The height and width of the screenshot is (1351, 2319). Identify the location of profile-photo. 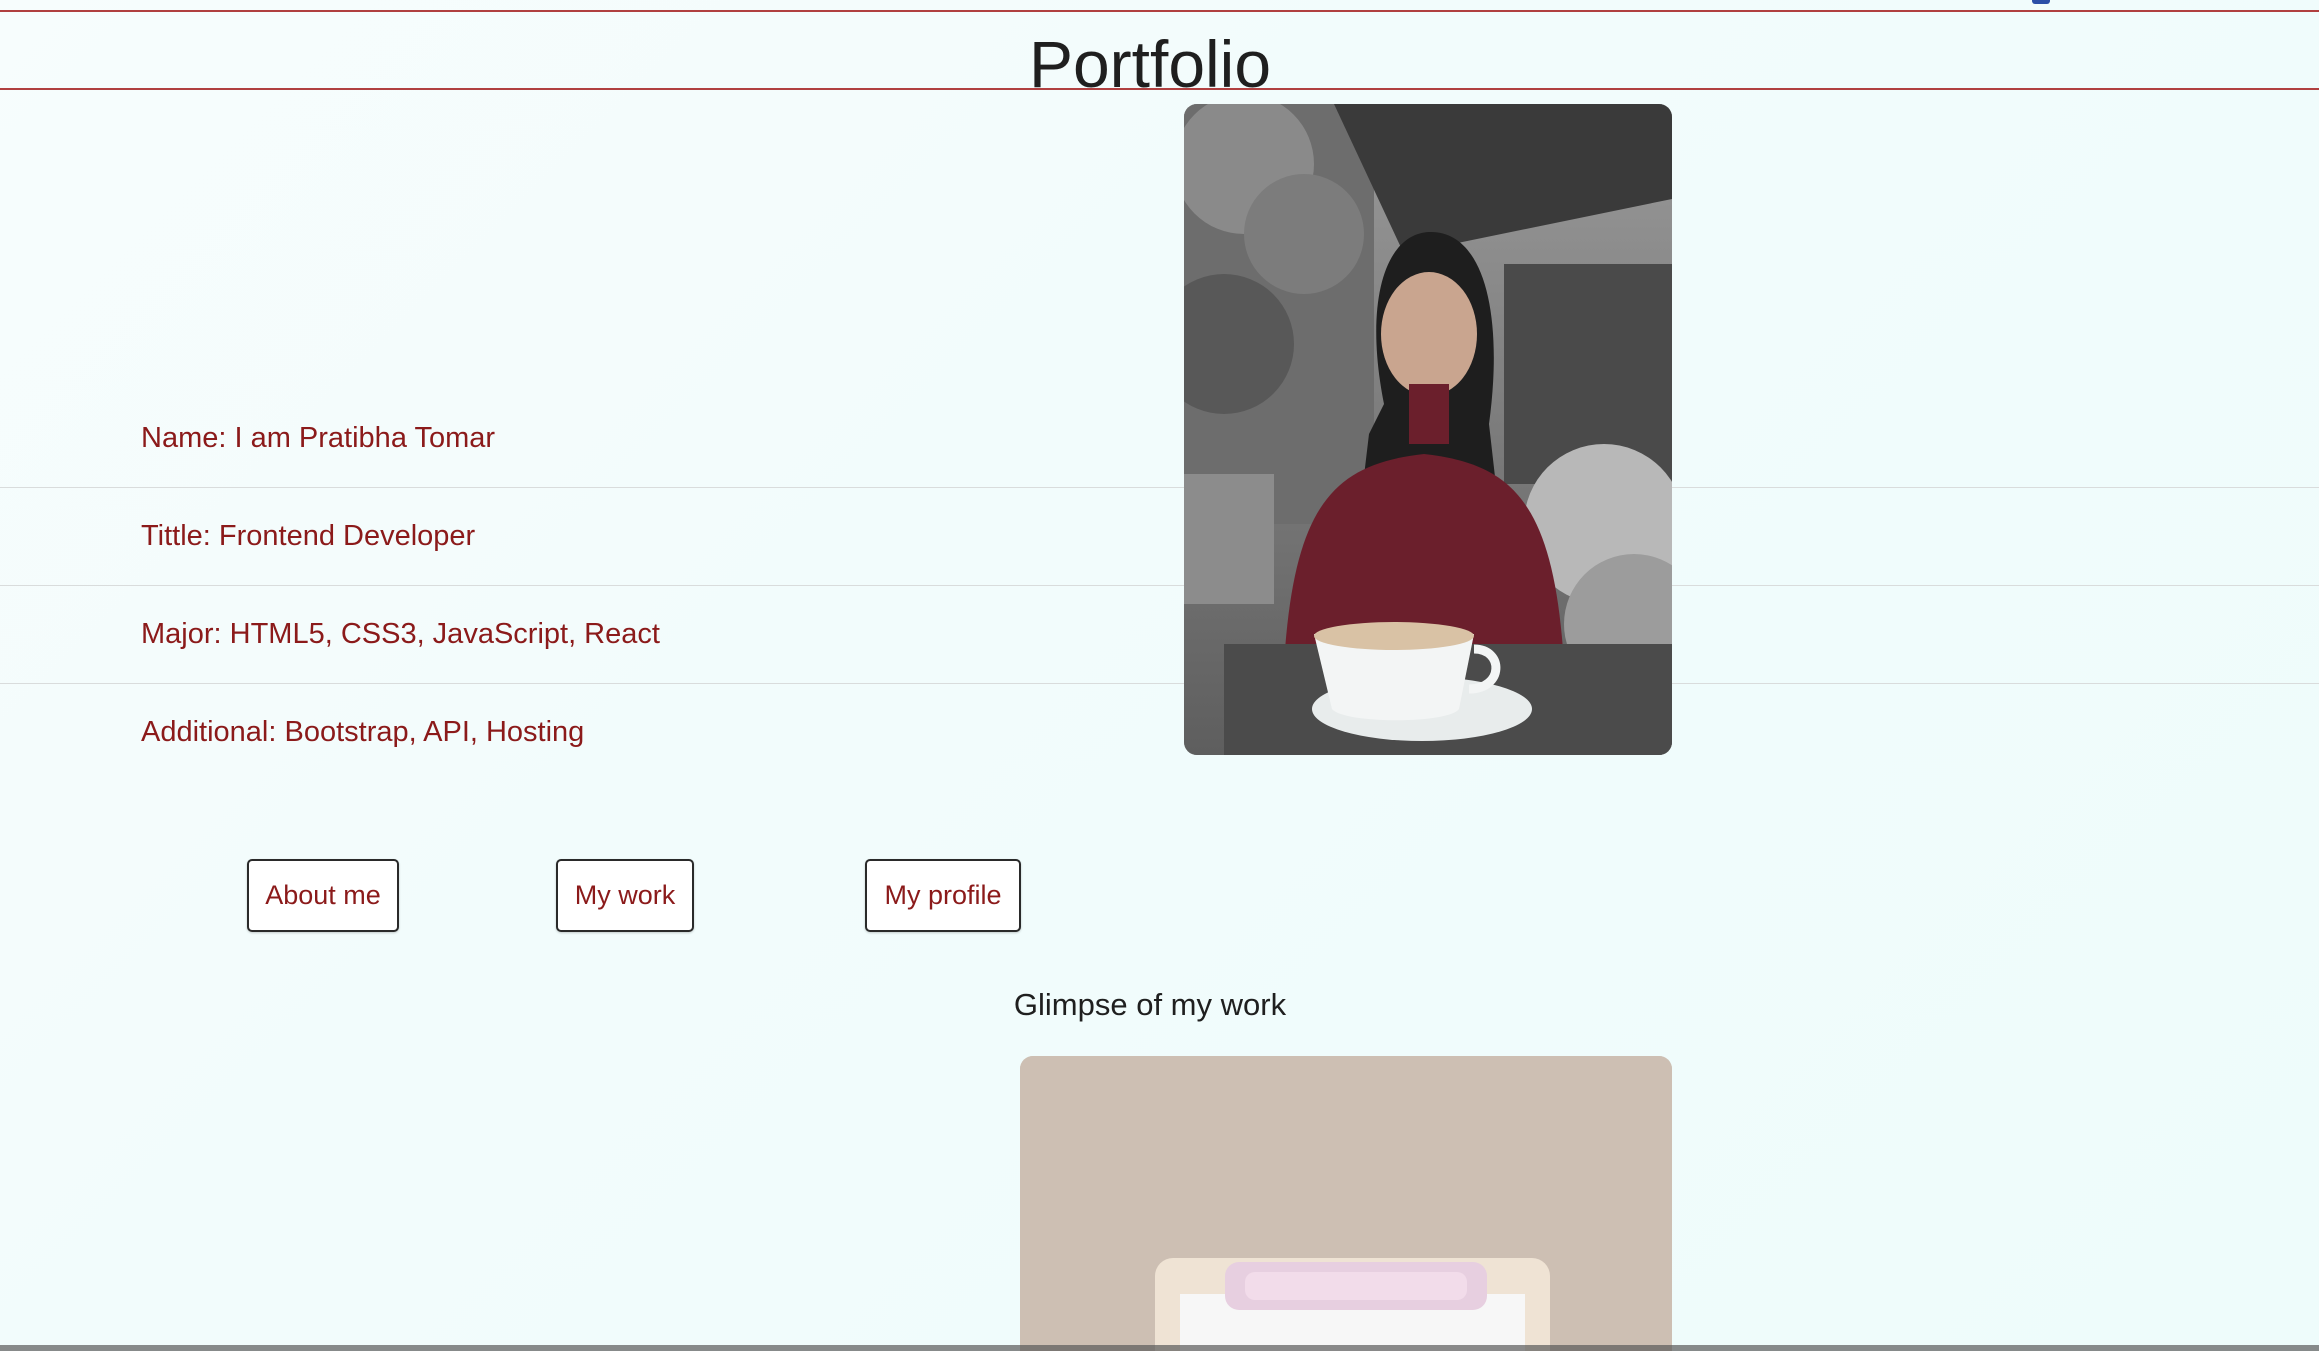
(1428, 429).